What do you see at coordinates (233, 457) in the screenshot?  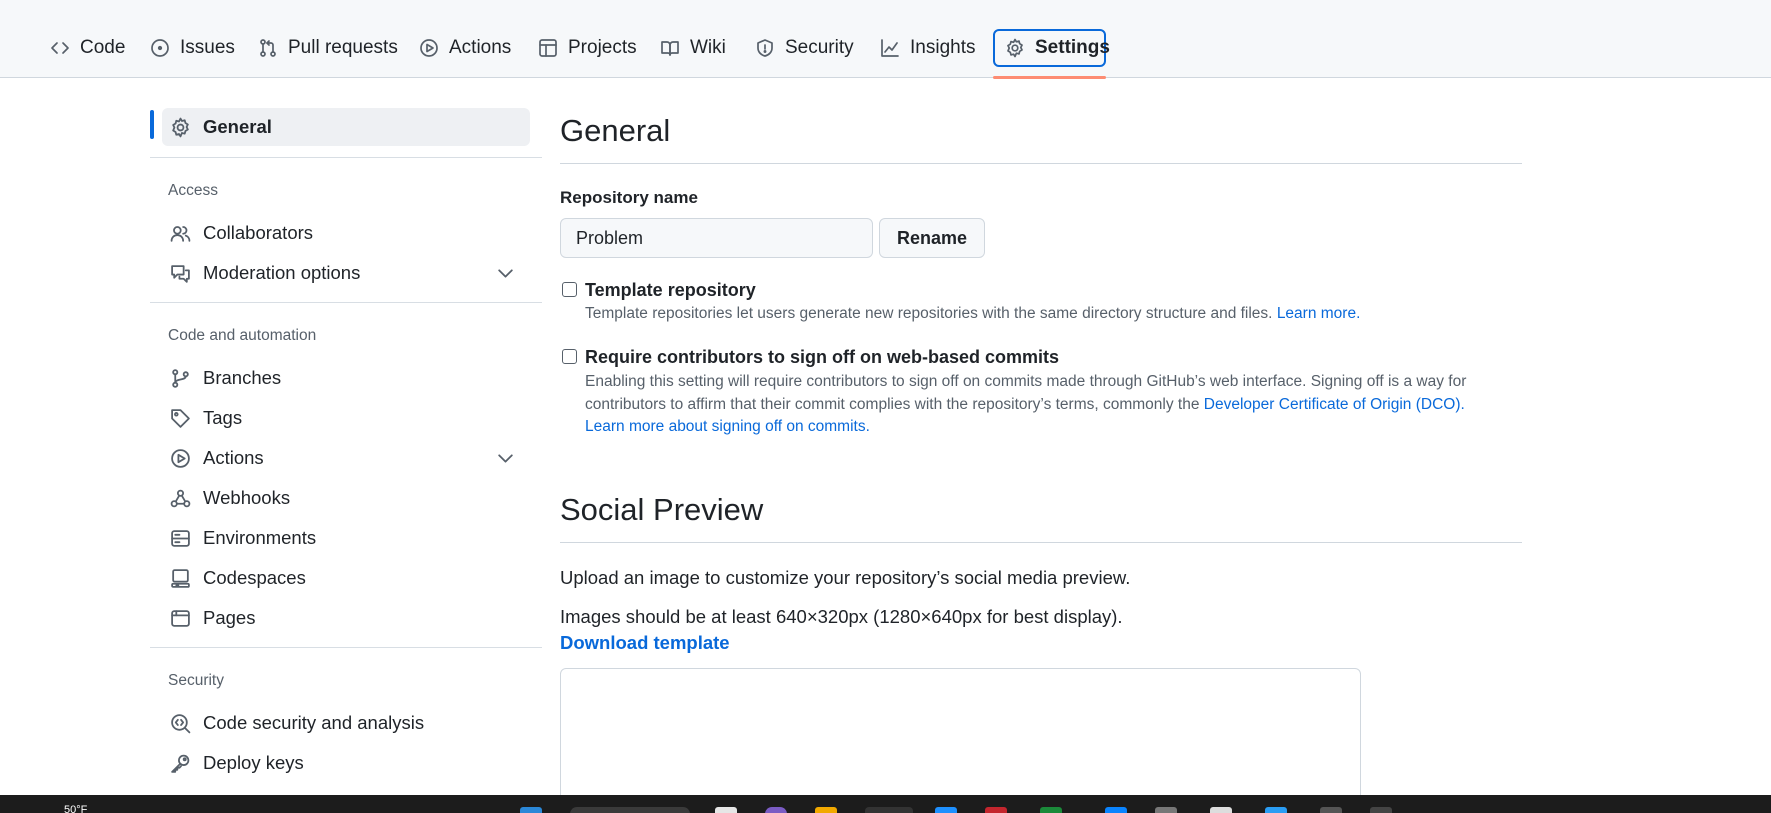 I see `sidebar-item-label: Actions` at bounding box center [233, 457].